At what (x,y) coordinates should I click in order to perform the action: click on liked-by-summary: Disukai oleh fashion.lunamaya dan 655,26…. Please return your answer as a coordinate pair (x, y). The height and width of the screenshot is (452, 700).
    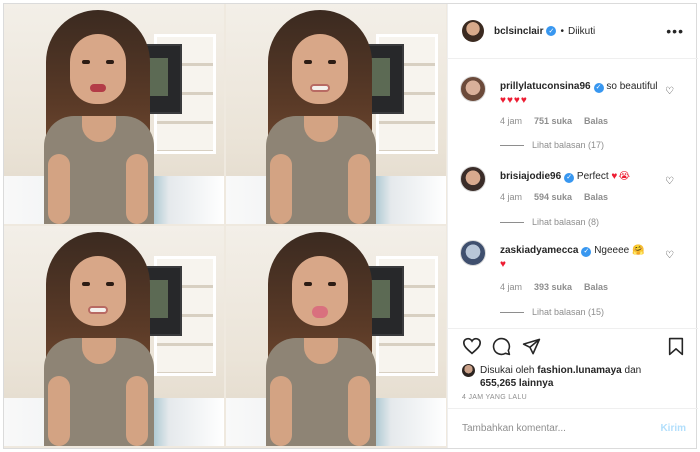
    Looking at the image, I should click on (574, 377).